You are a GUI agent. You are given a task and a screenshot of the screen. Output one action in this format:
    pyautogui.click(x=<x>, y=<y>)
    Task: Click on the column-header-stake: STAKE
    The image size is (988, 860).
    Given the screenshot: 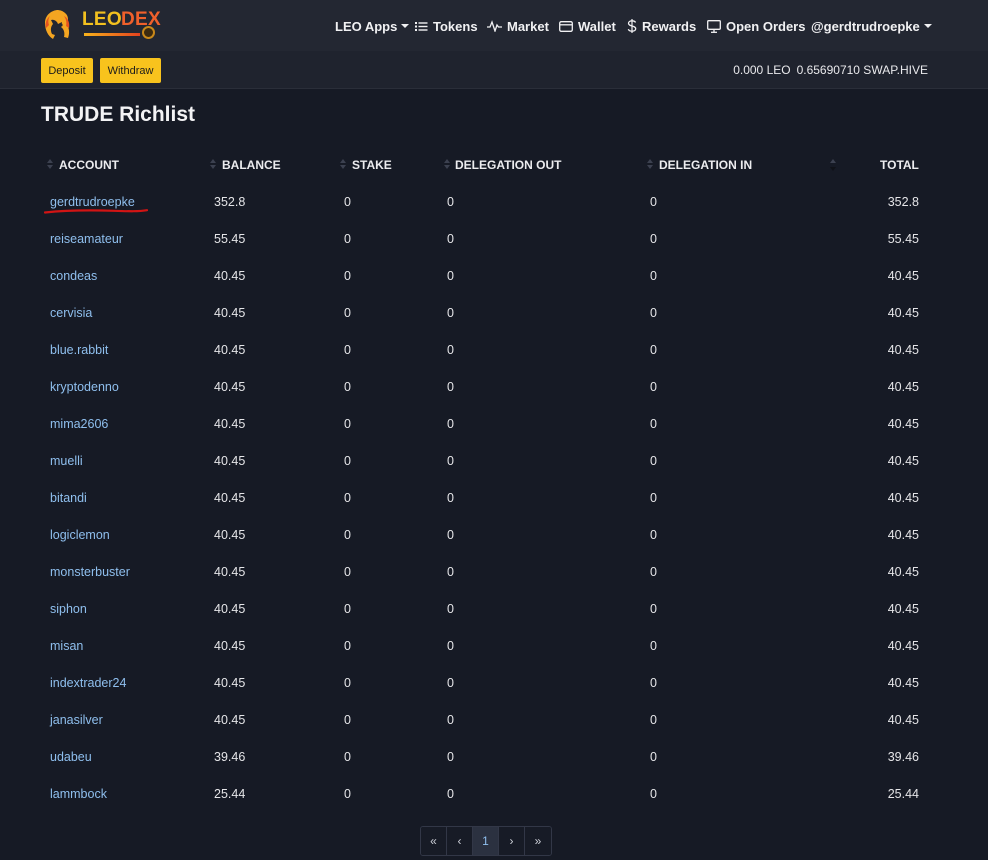 What is the action you would take?
    pyautogui.click(x=372, y=165)
    